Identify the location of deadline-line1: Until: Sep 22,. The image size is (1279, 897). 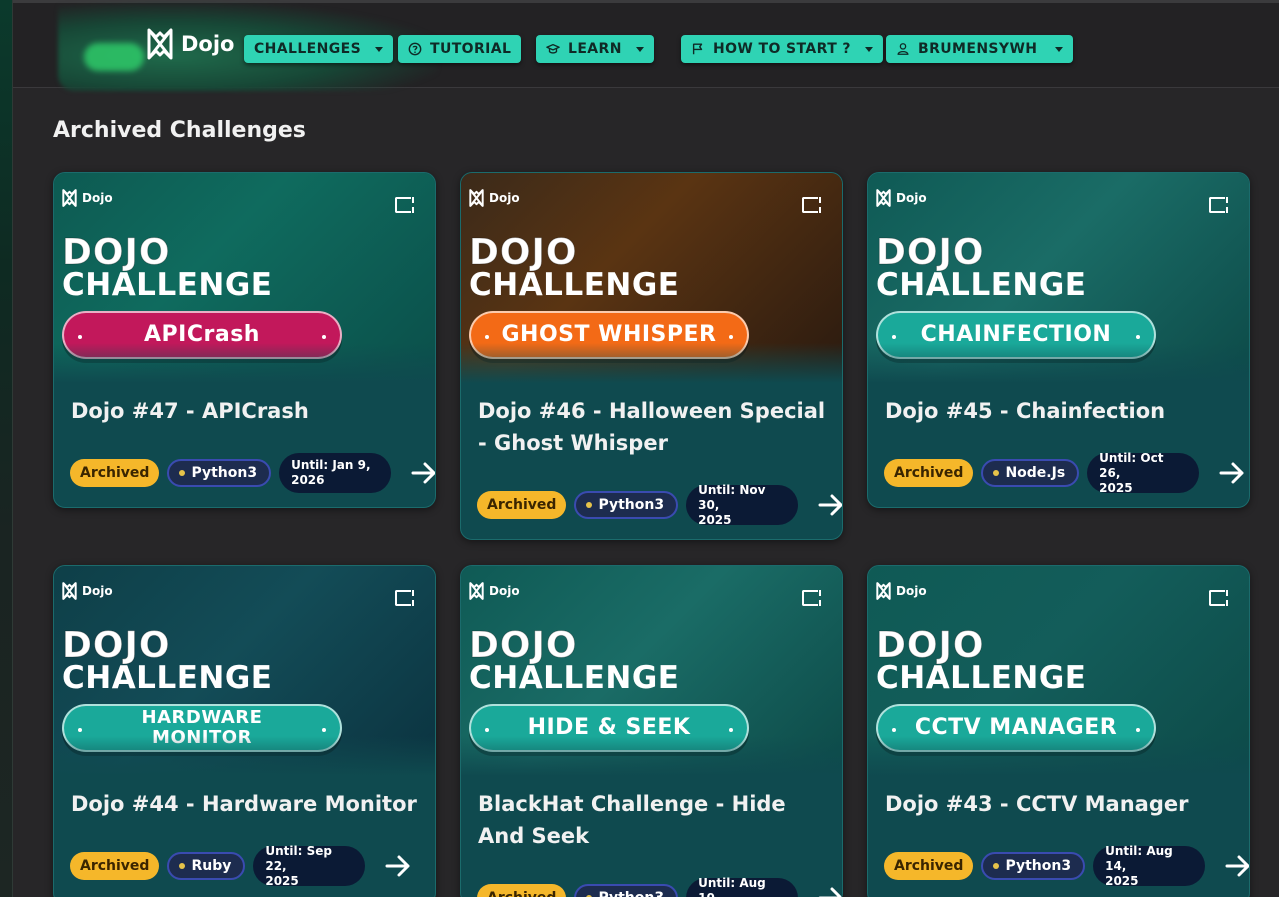
(298, 858).